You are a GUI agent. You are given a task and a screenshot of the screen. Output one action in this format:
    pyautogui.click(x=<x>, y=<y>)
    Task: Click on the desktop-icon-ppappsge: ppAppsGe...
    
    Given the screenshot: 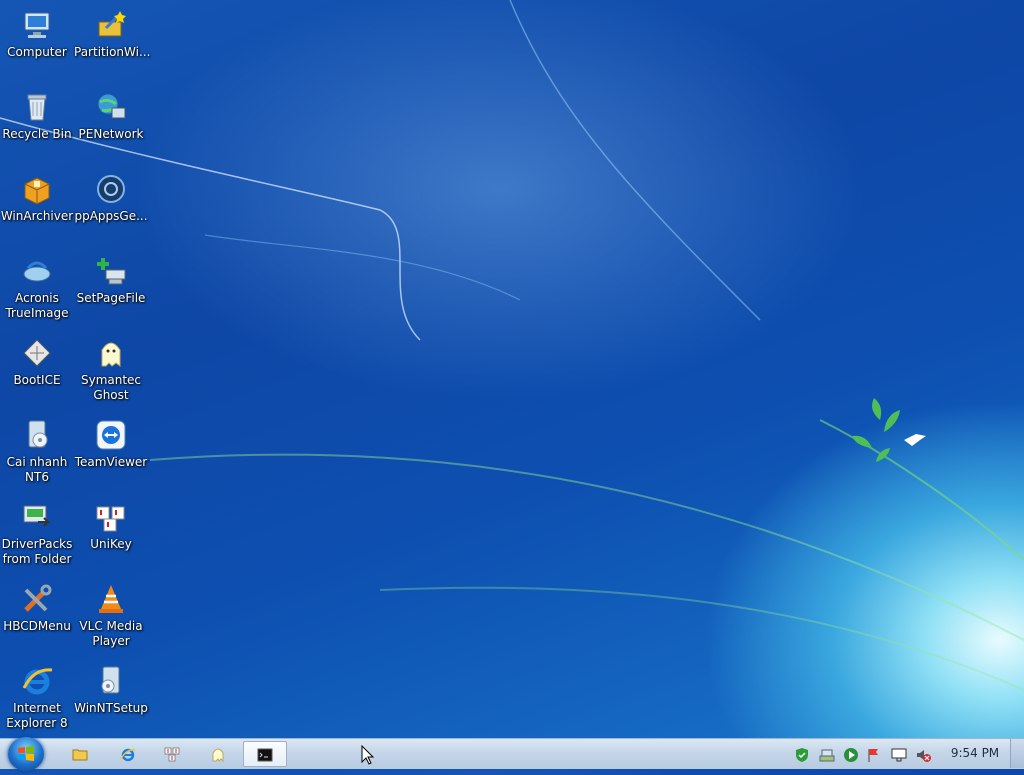 What is the action you would take?
    pyautogui.click(x=111, y=196)
    